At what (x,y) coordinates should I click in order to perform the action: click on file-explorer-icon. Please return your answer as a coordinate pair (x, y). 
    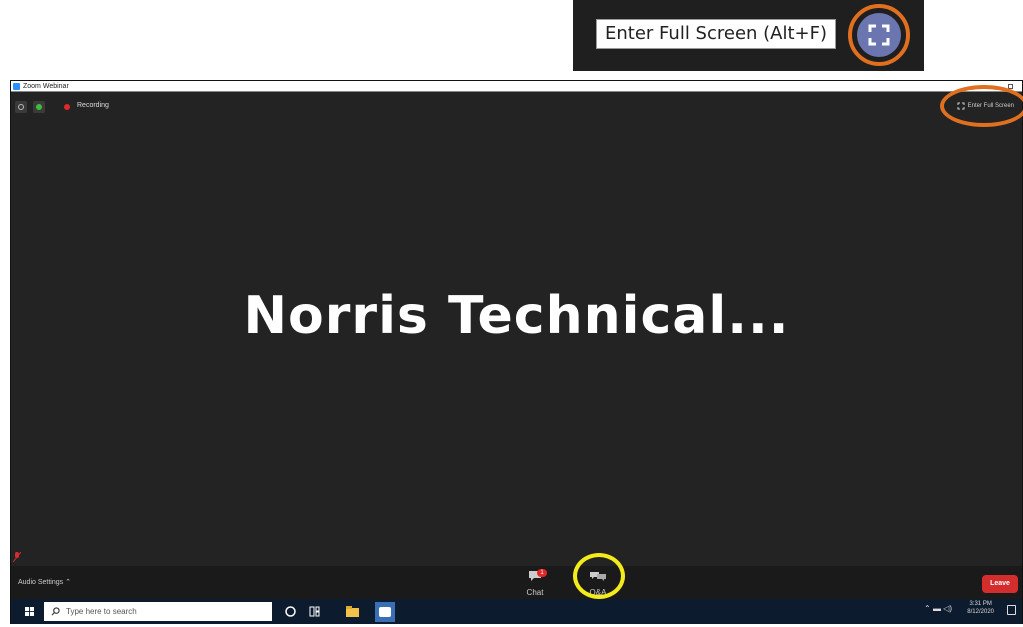
    Looking at the image, I should click on (352, 611).